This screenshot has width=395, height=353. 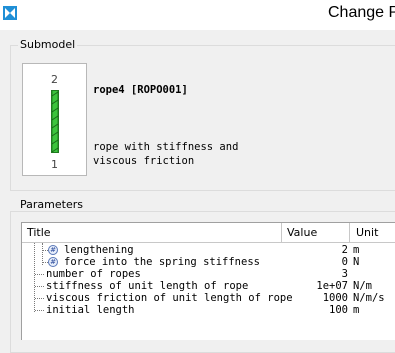 I want to click on column-header-unit: Unit, so click(x=367, y=232).